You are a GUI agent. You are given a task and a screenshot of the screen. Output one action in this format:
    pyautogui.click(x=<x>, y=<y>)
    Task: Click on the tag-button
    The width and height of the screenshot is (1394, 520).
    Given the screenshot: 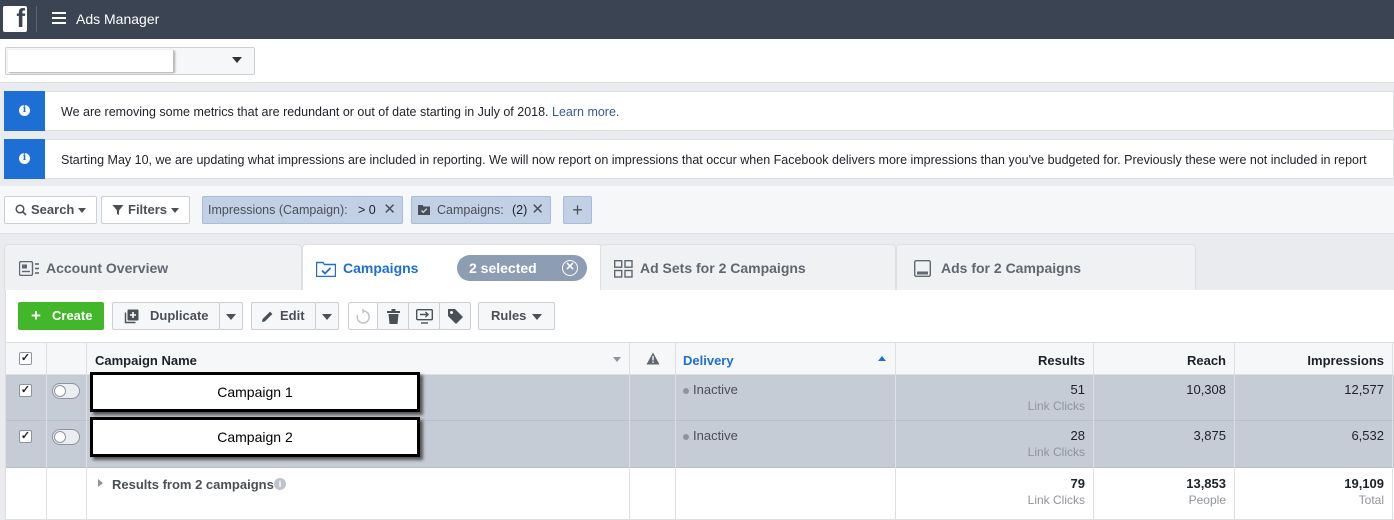 What is the action you would take?
    pyautogui.click(x=455, y=316)
    